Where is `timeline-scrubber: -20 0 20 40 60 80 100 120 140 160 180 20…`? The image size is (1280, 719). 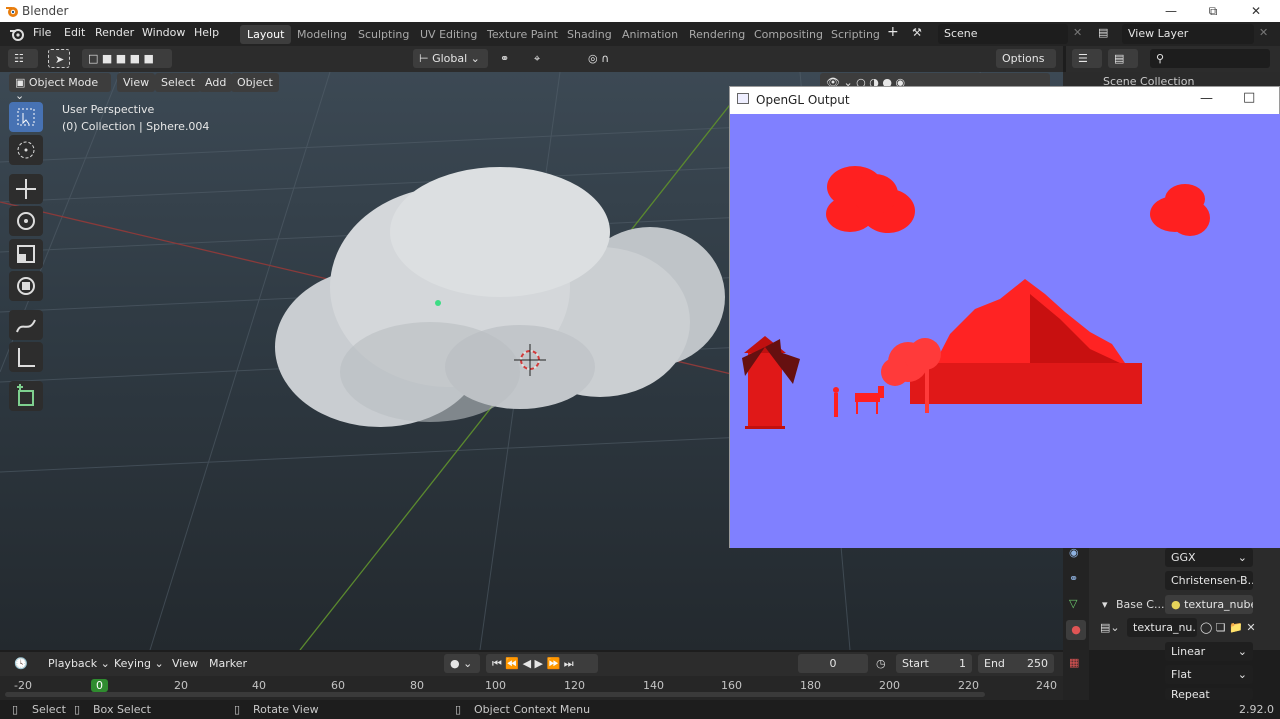
timeline-scrubber: -20 0 20 40 60 80 100 120 140 160 180 20… is located at coordinates (531, 688).